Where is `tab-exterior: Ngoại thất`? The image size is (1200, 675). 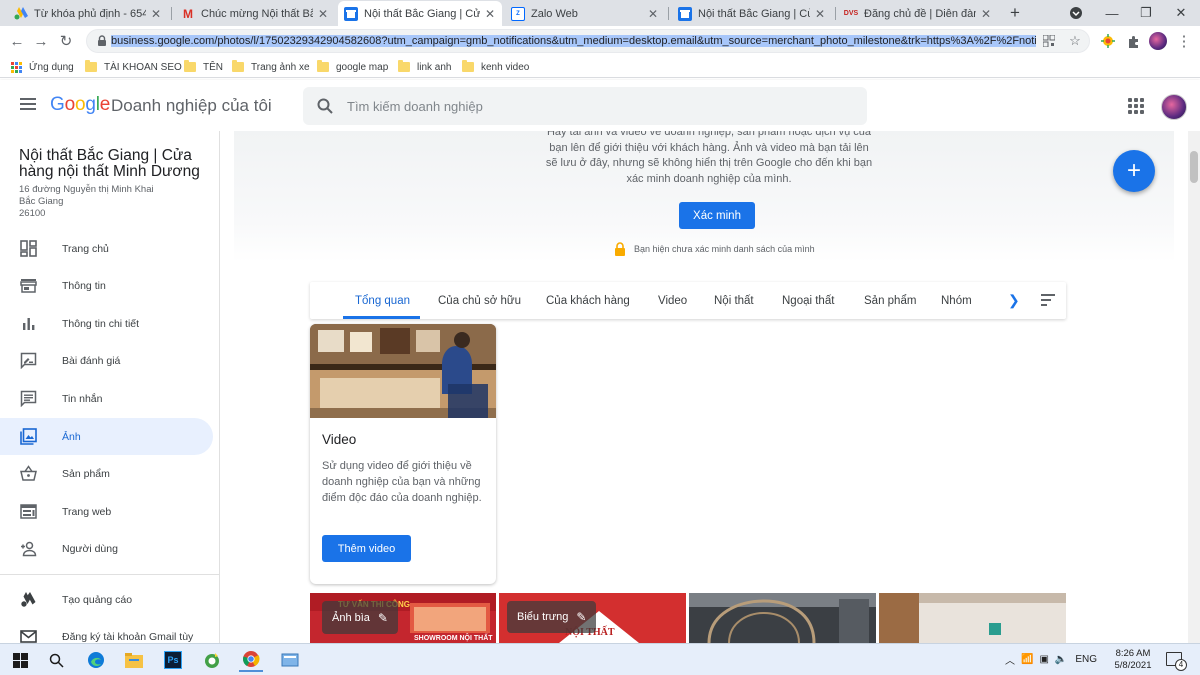 tab-exterior: Ngoại thất is located at coordinates (808, 300).